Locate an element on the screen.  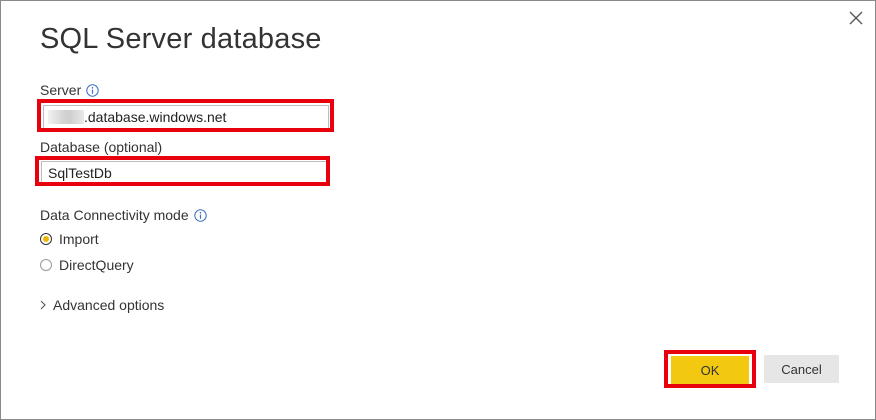
radio-directquery: DirectQuery is located at coordinates (87, 265).